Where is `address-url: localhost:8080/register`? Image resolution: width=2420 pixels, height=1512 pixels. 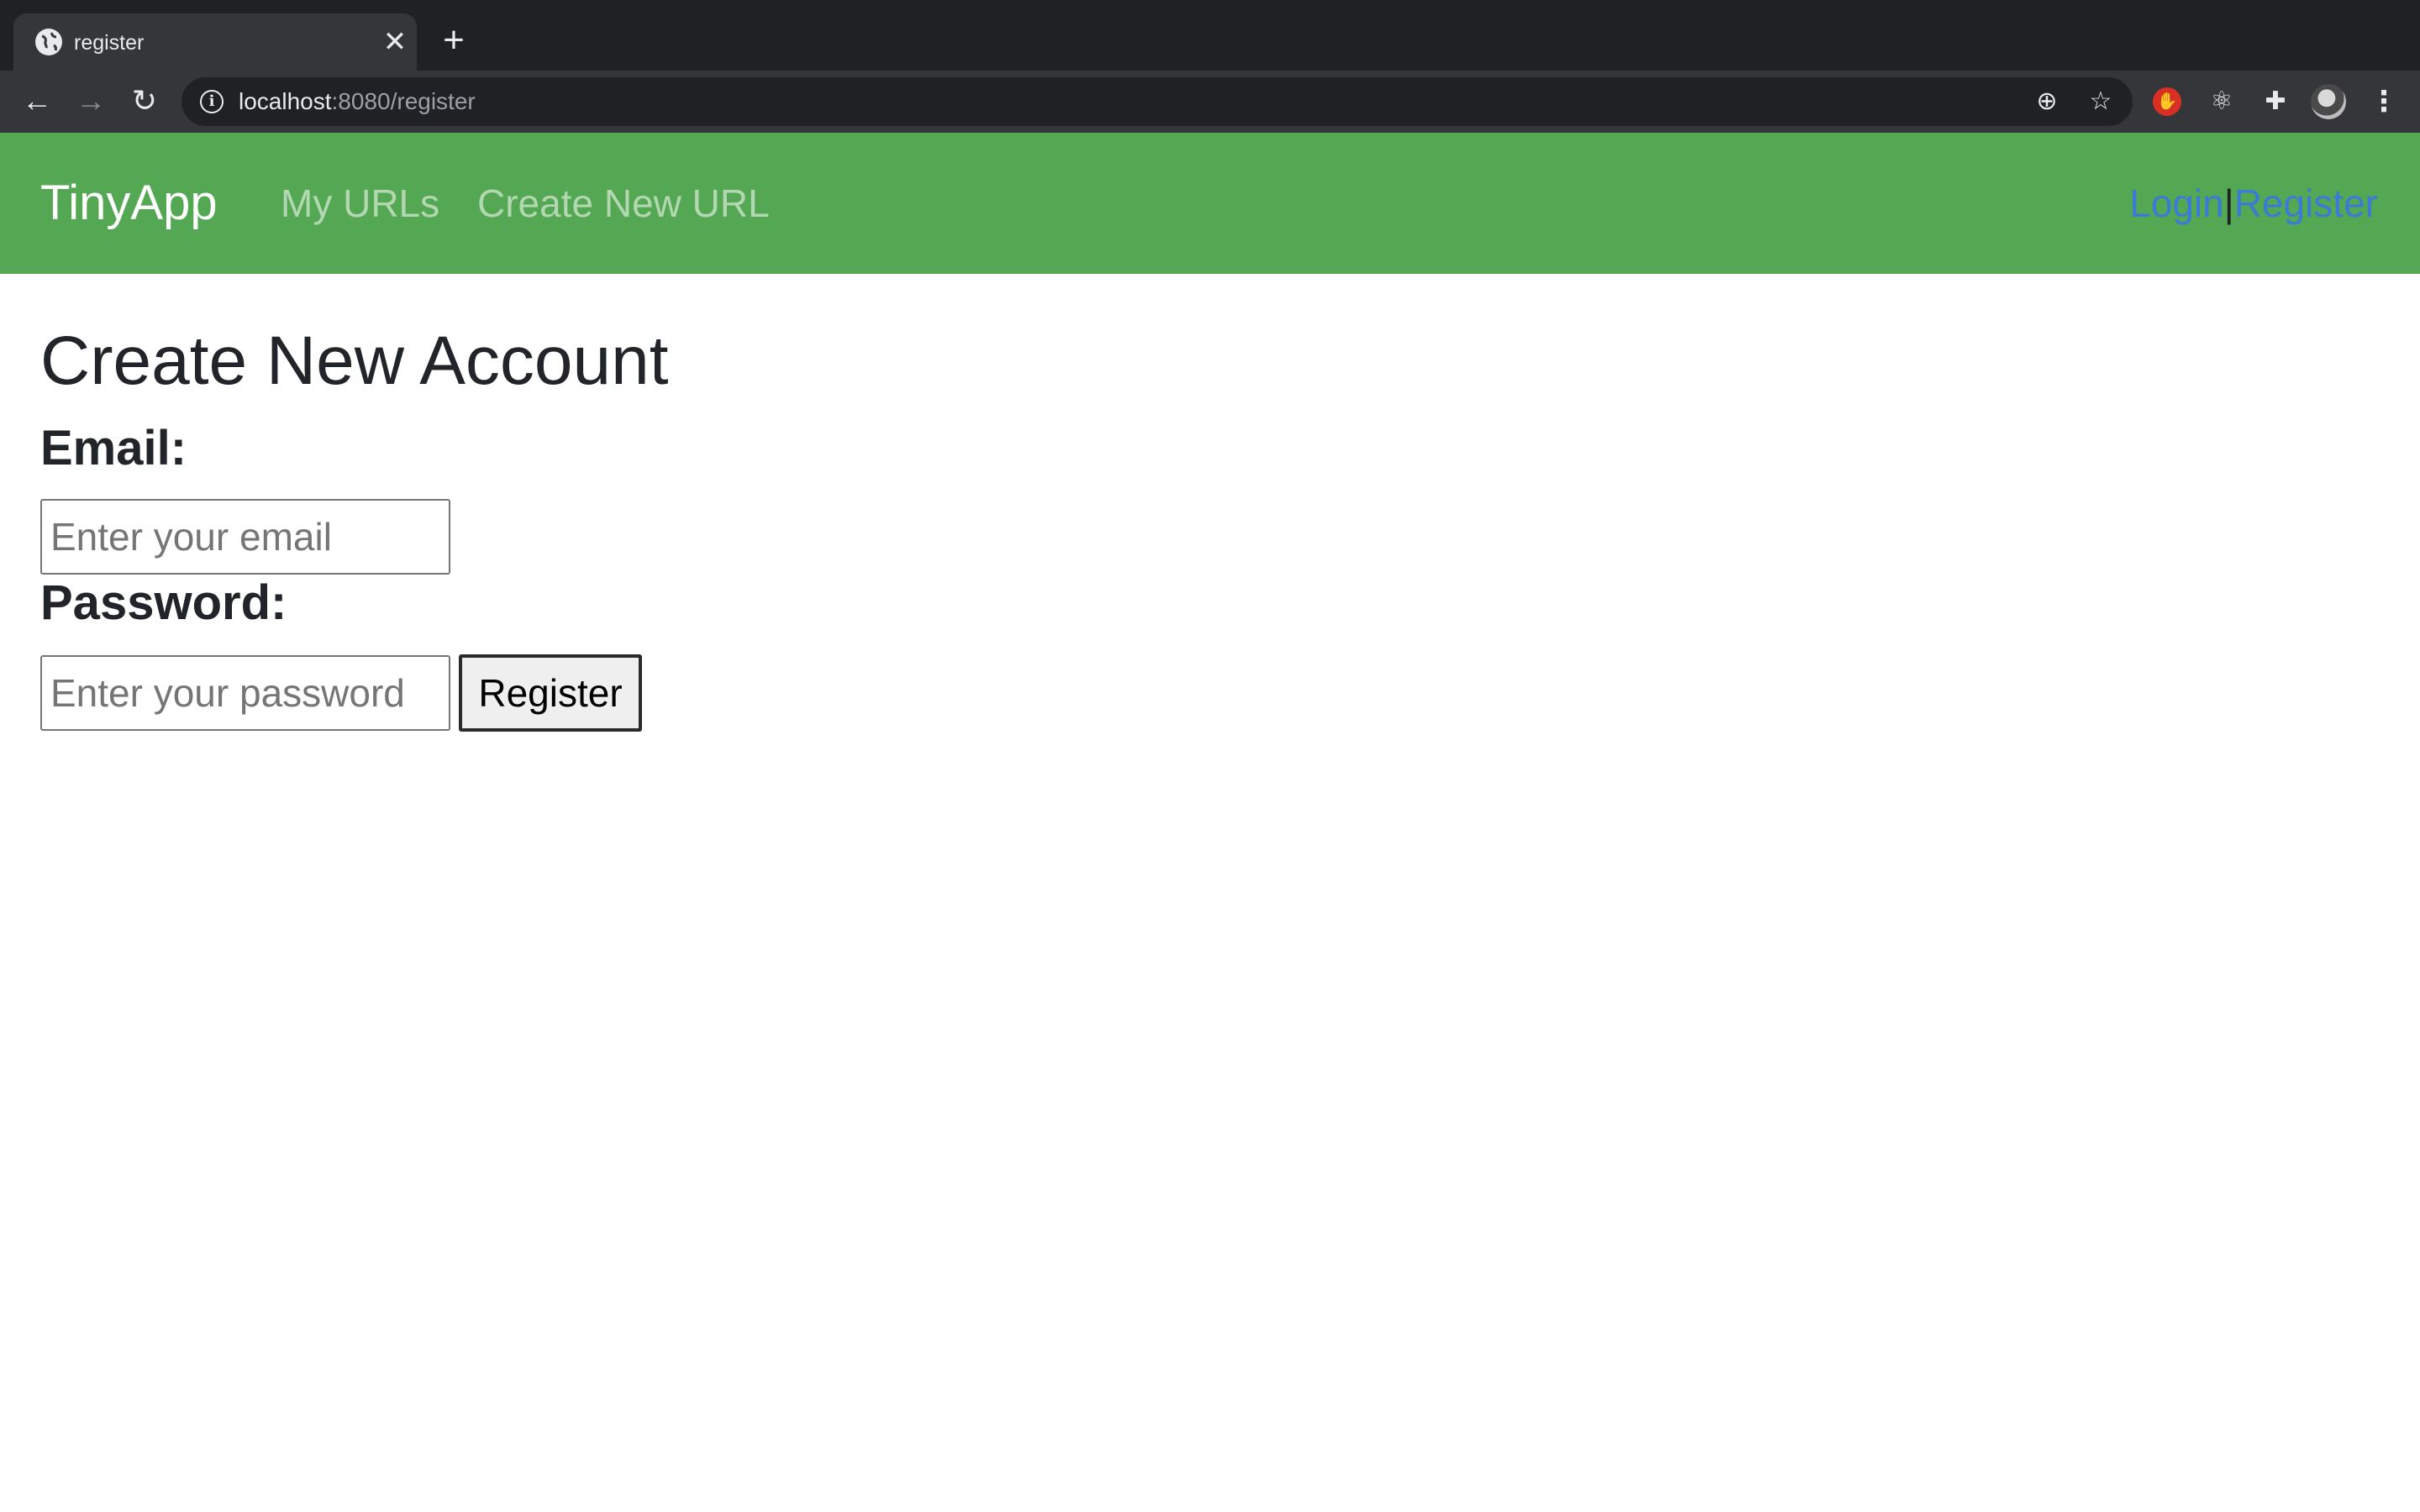 address-url: localhost:8080/register is located at coordinates (357, 101).